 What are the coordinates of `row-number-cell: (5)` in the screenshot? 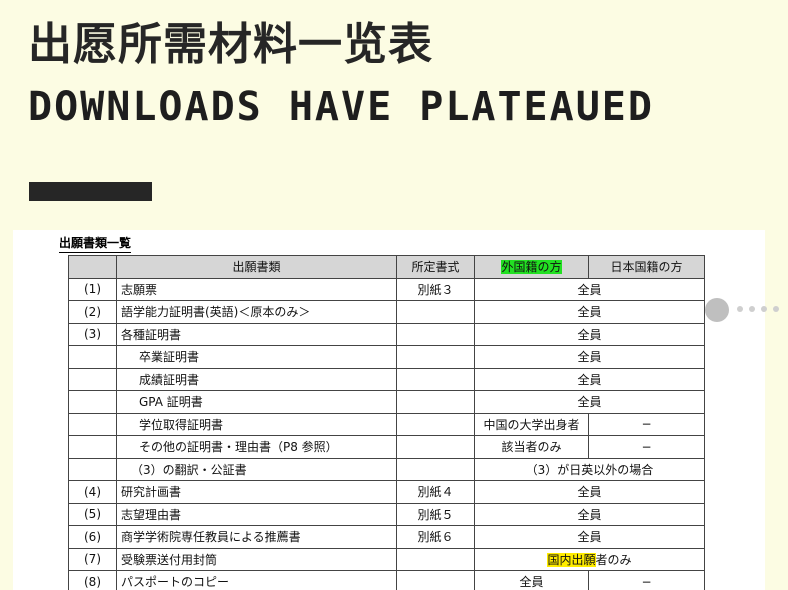 It's located at (92, 514).